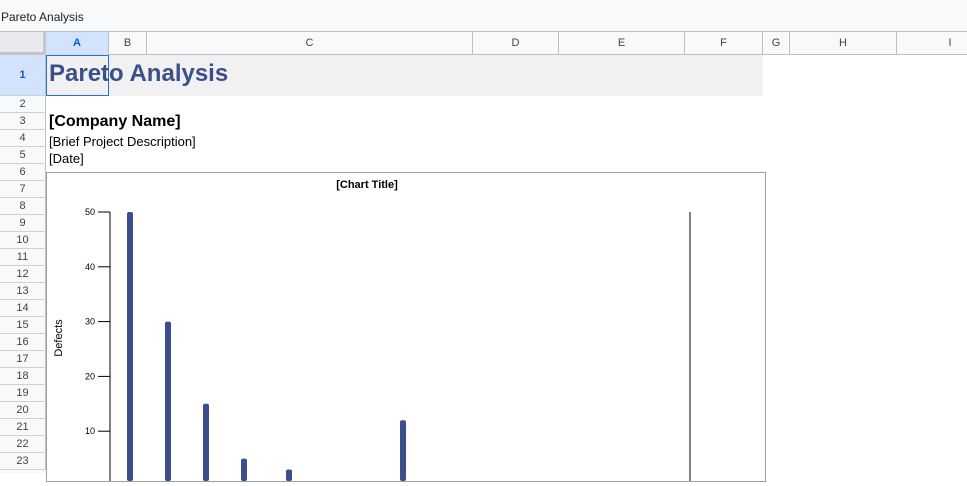 The image size is (967, 486). What do you see at coordinates (843, 43) in the screenshot?
I see `column-header-h: H` at bounding box center [843, 43].